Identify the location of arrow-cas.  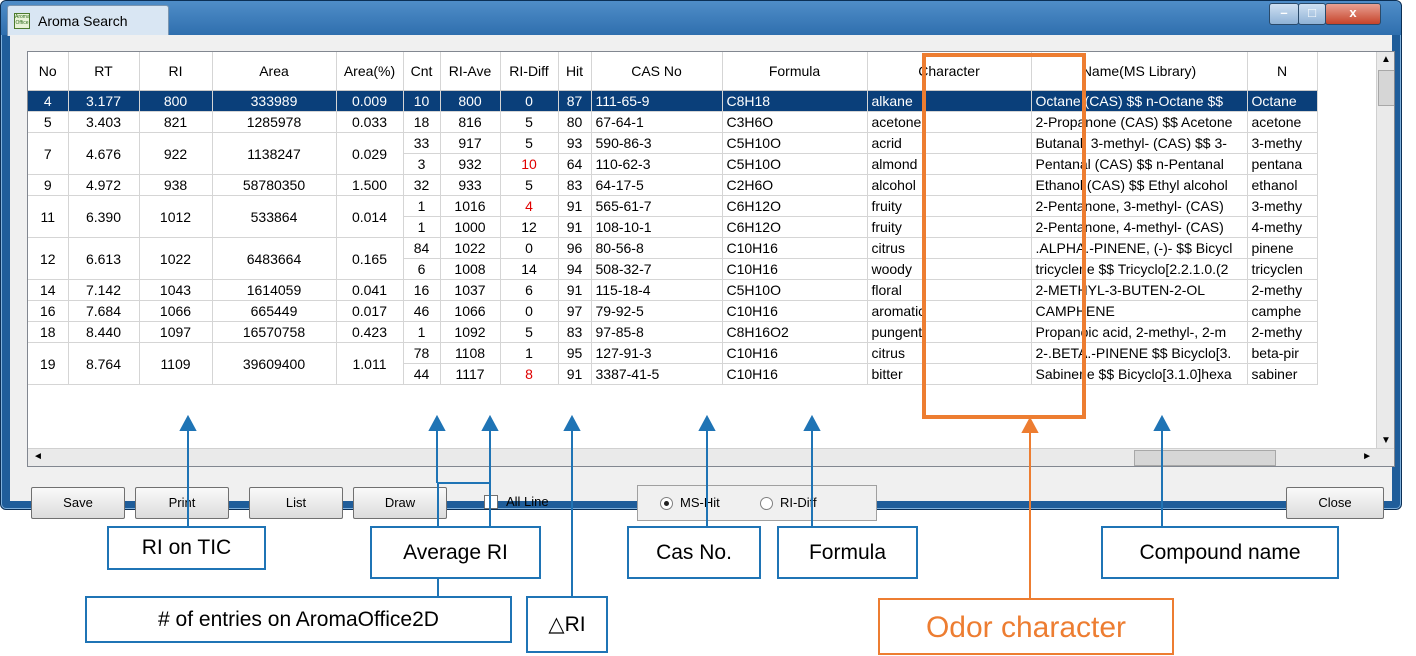
(707, 470).